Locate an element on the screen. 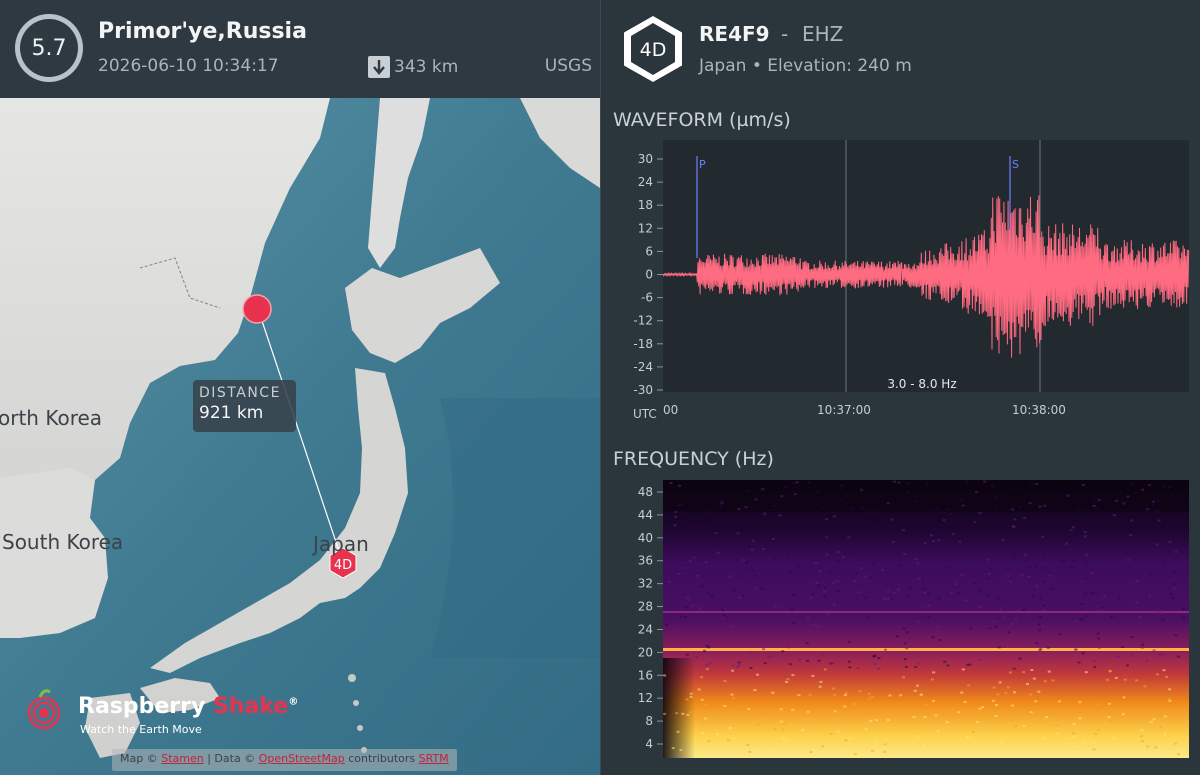 The image size is (1200, 775). s-wave-label: S is located at coordinates (1015, 164).